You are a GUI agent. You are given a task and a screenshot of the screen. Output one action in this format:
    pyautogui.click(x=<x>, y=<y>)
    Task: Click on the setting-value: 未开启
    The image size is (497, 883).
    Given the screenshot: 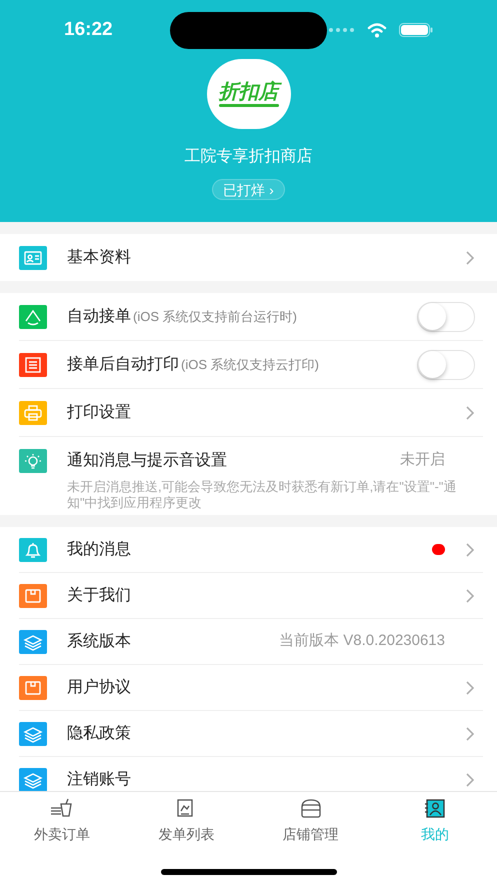 What is the action you would take?
    pyautogui.click(x=422, y=460)
    